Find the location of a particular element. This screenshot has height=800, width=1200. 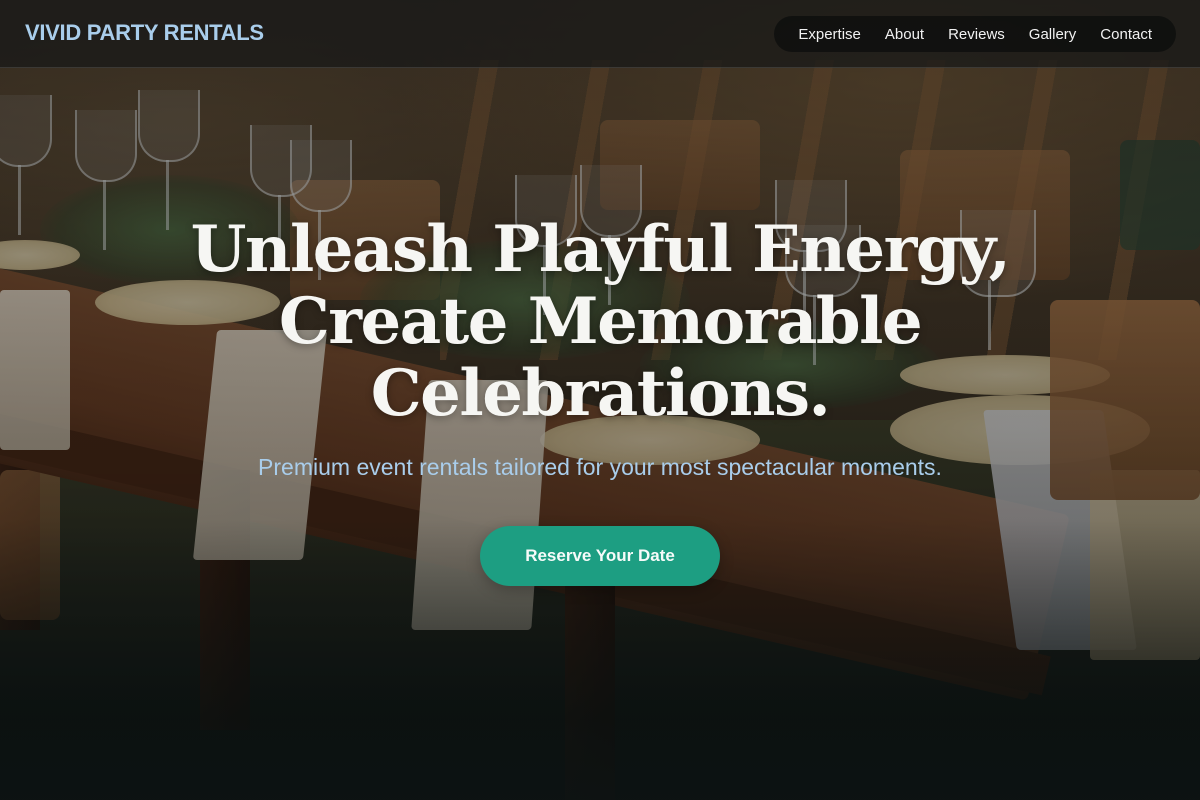

nav-link-about: About is located at coordinates (904, 34).